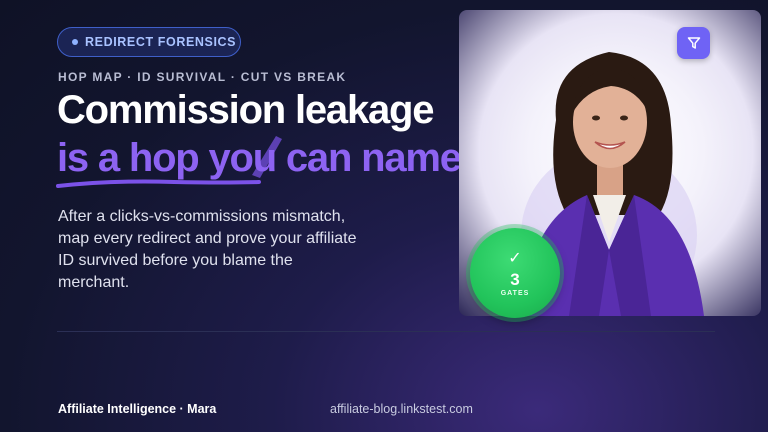  I want to click on filter-icon, so click(693, 43).